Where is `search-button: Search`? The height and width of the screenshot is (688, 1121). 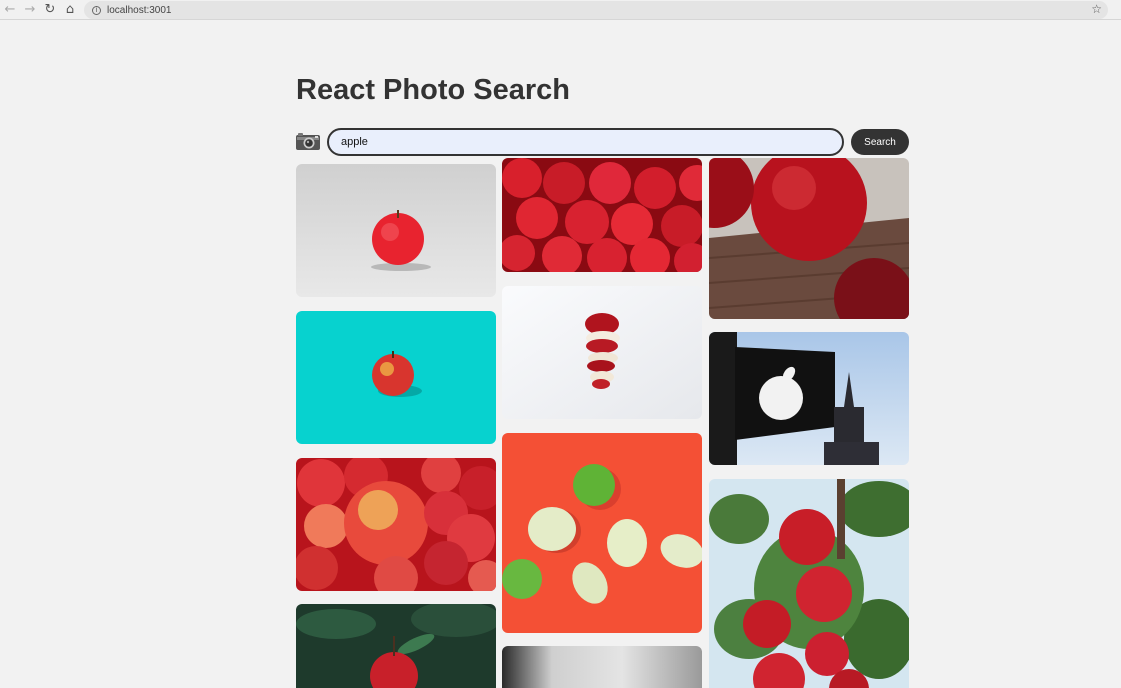 search-button: Search is located at coordinates (880, 142).